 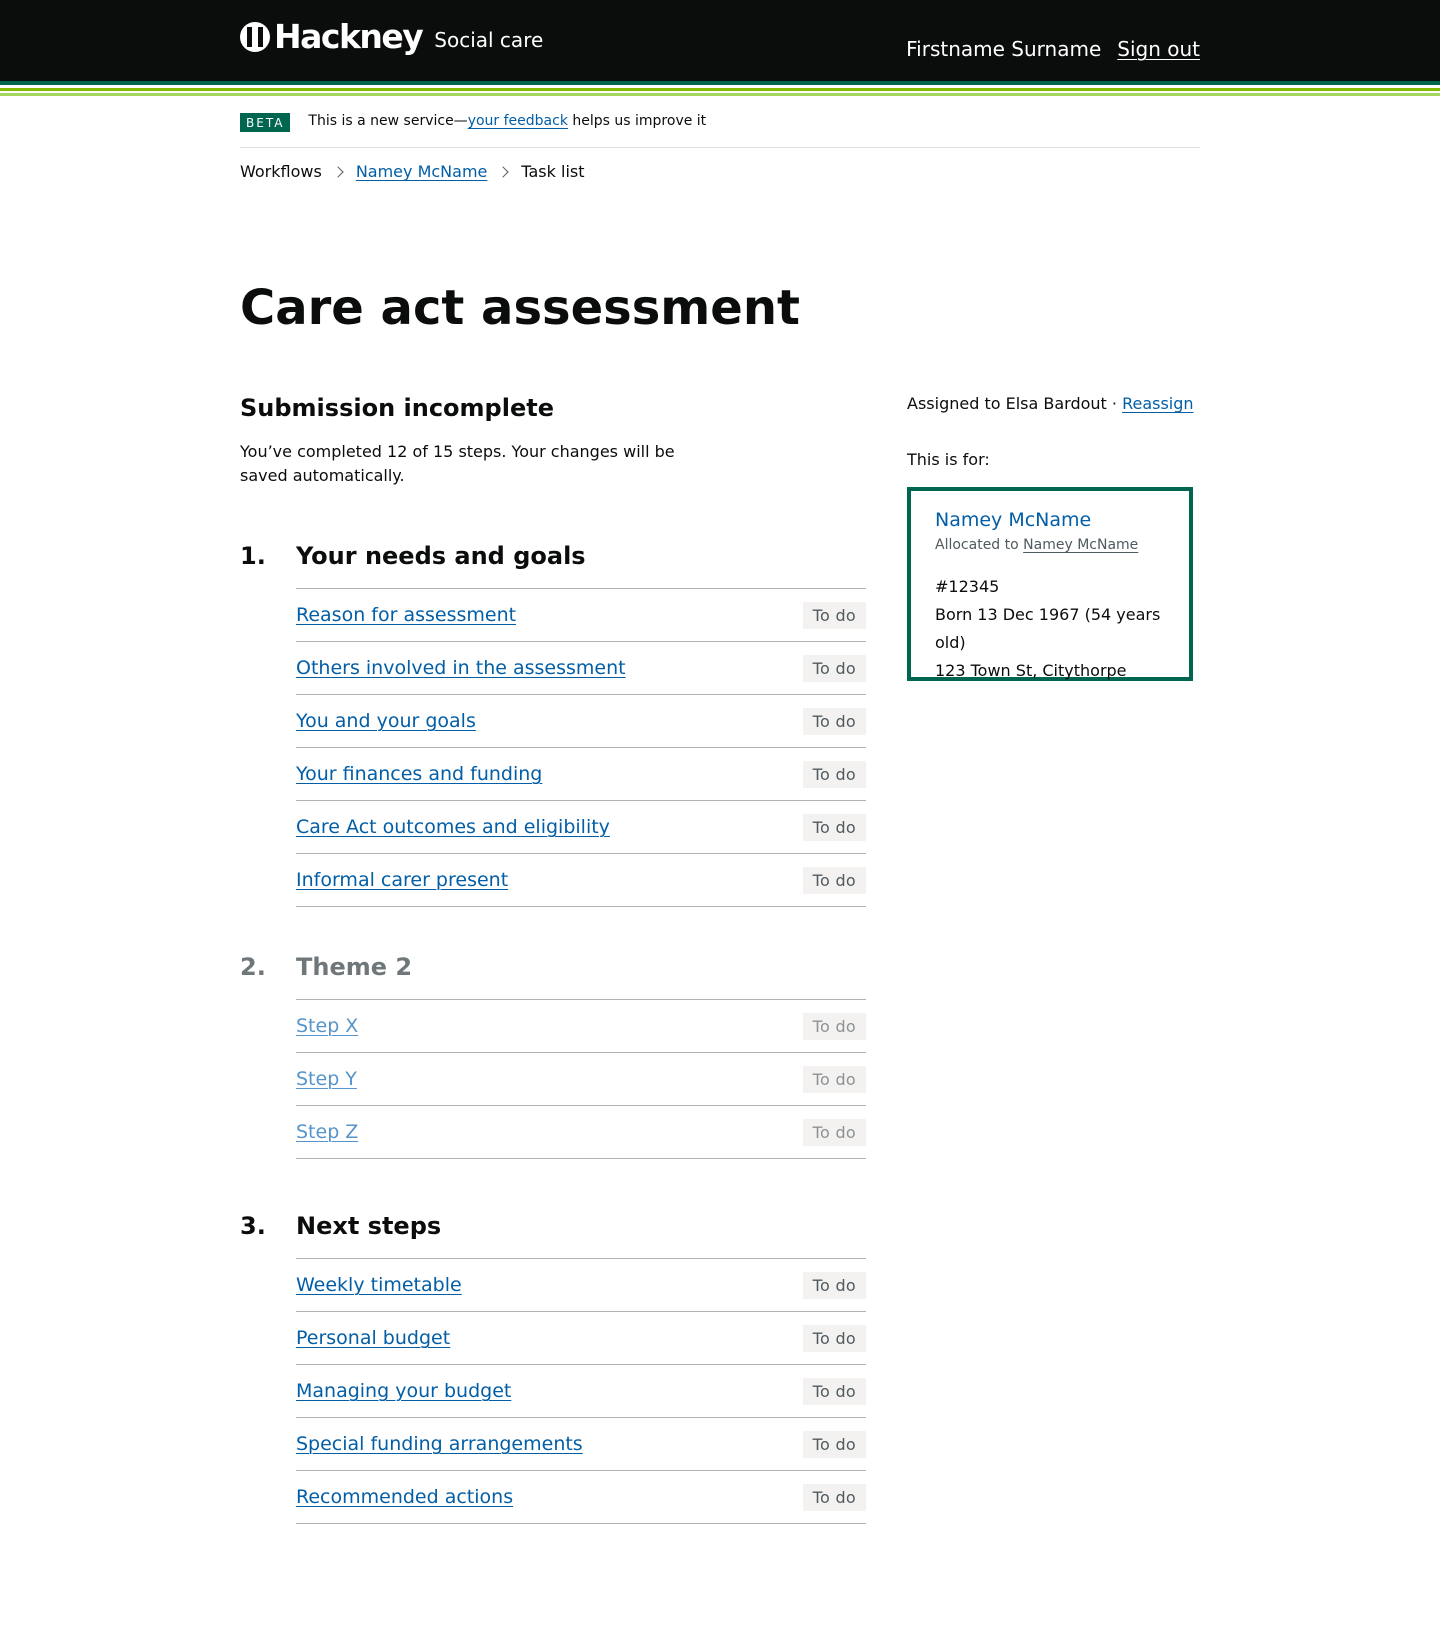 I want to click on task-item: Your finances and funding To do, so click(x=581, y=774).